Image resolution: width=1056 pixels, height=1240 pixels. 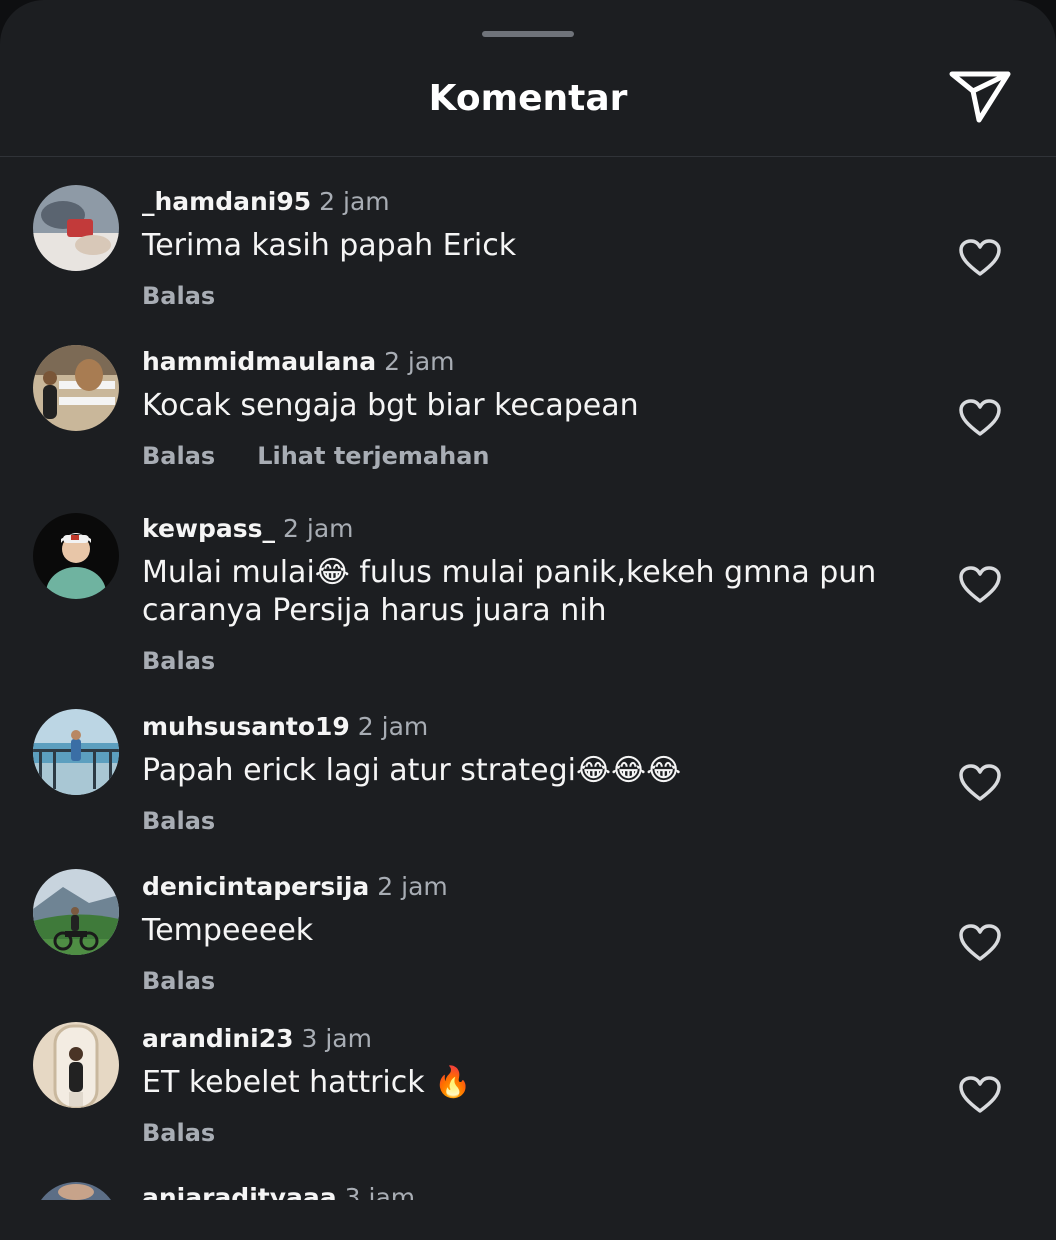 I want to click on comment-username: muhsusanto19, so click(x=246, y=726).